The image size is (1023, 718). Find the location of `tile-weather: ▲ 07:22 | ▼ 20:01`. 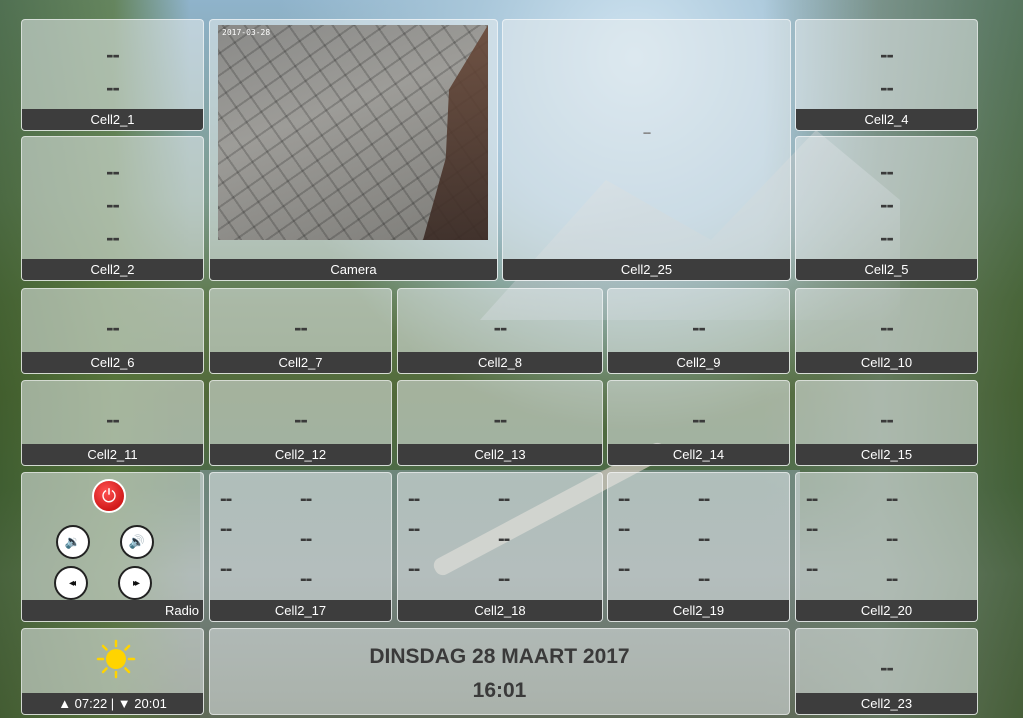

tile-weather: ▲ 07:22 | ▼ 20:01 is located at coordinates (112, 671).